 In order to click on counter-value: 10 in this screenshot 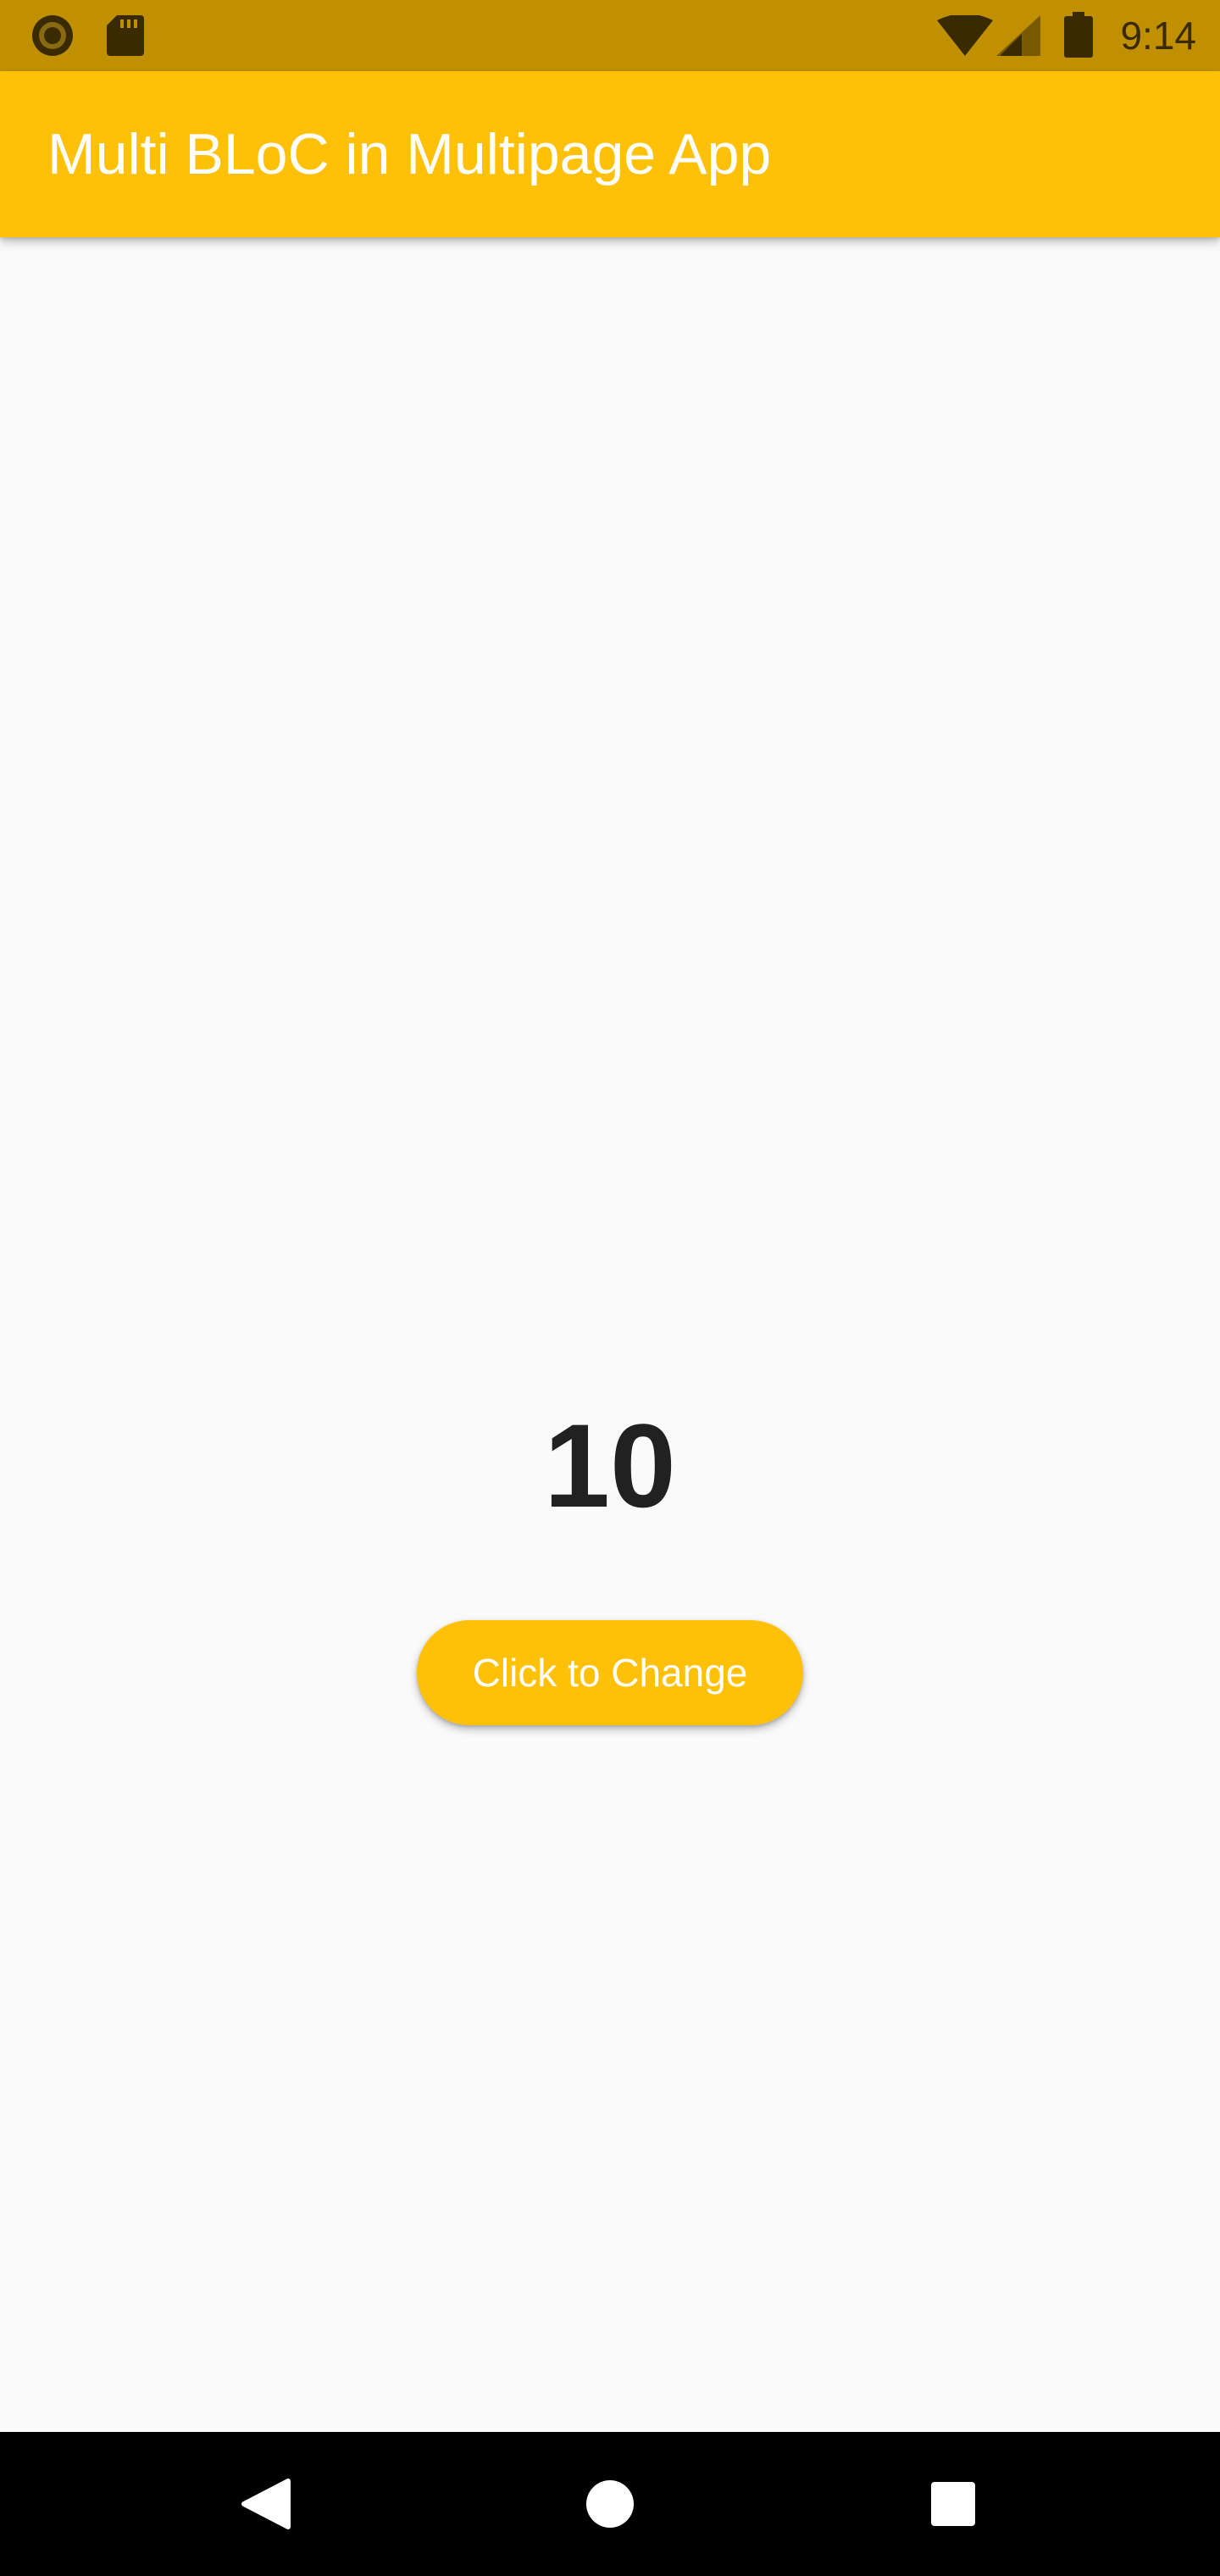, I will do `click(610, 1465)`.